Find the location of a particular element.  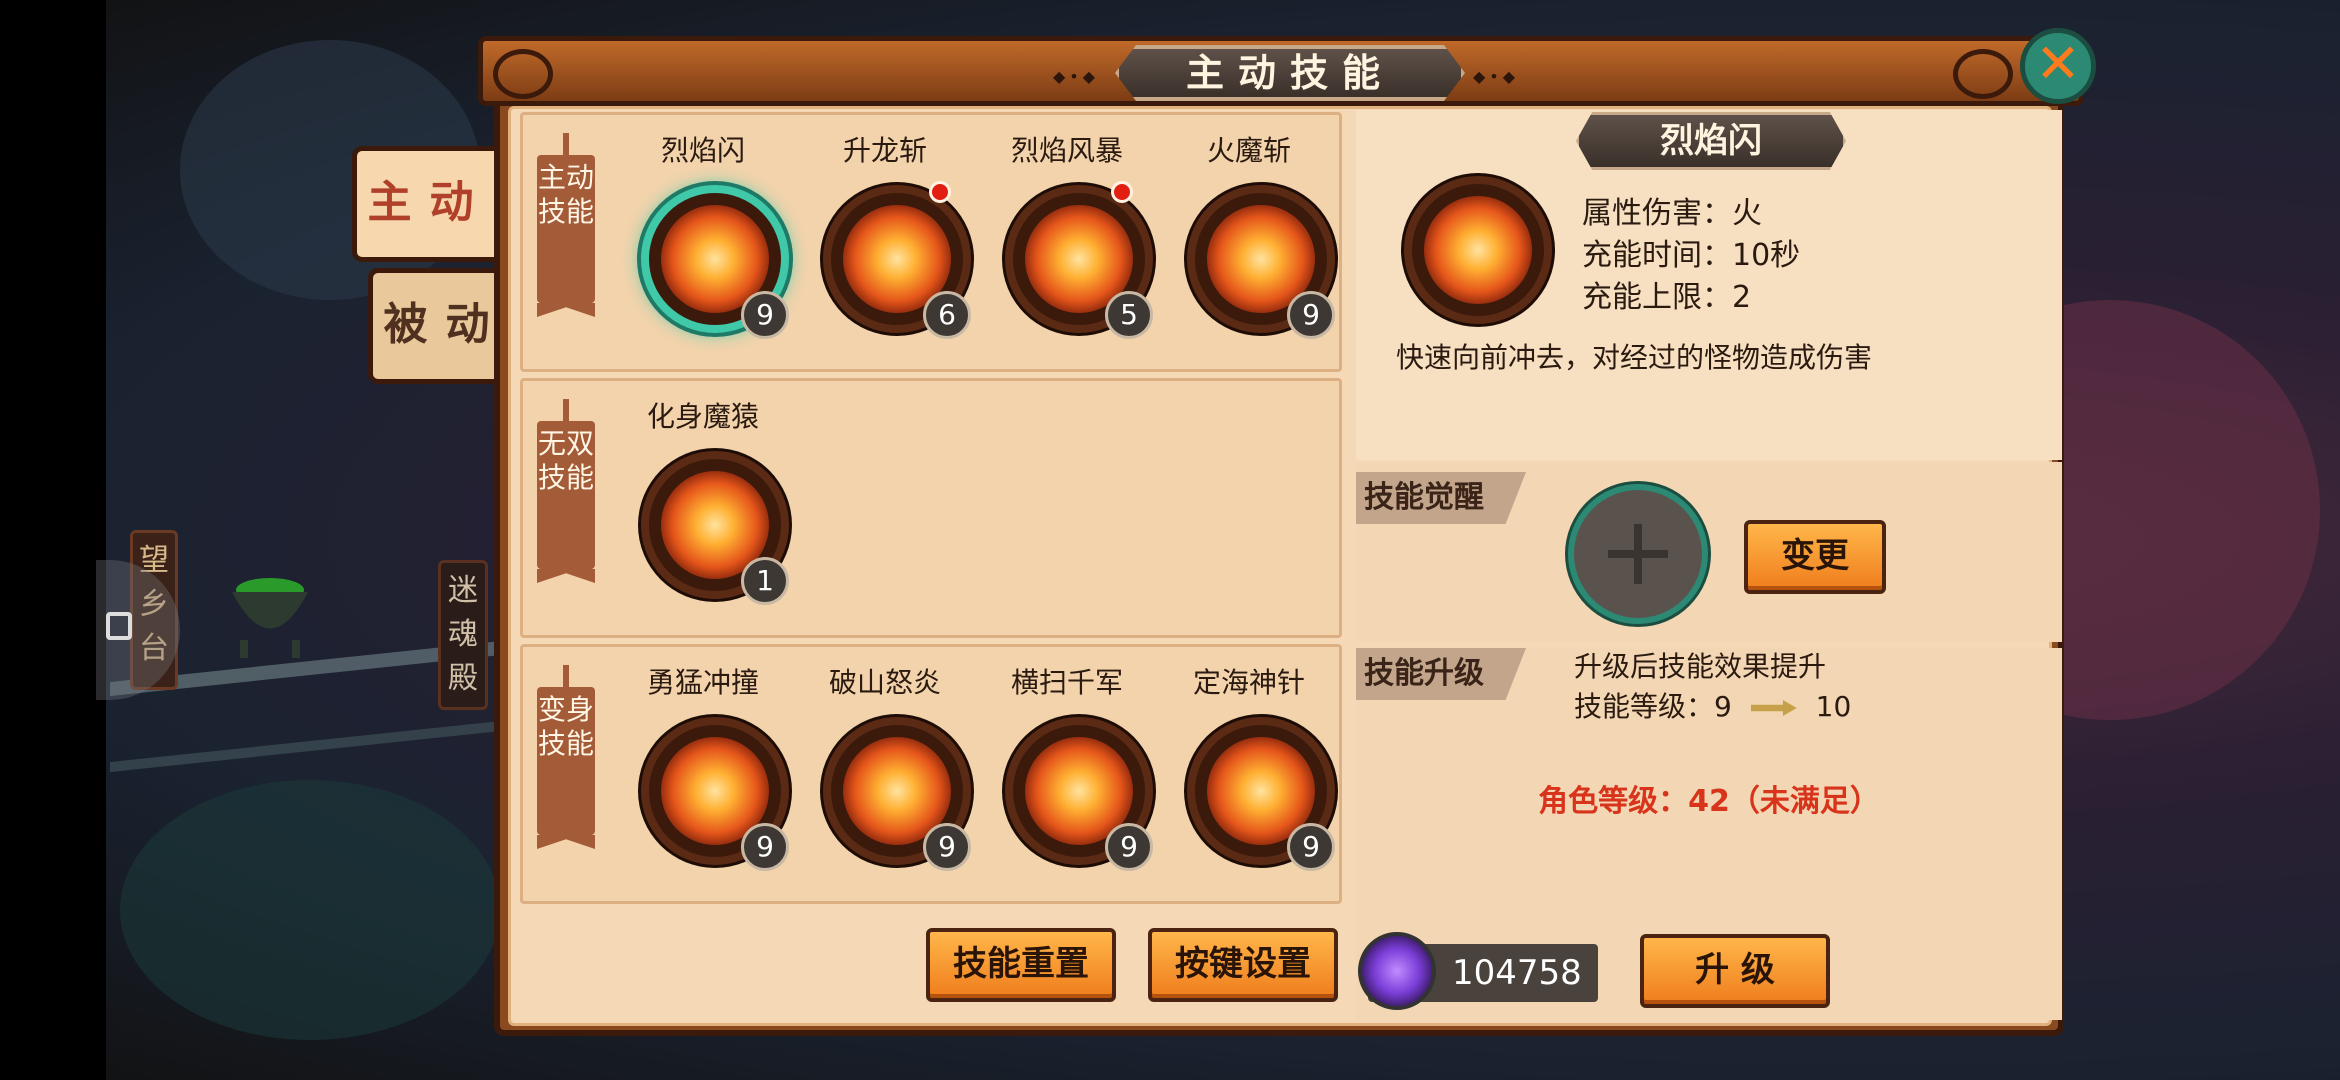

group-label-transform: 变身技能 is located at coordinates (566, 750).